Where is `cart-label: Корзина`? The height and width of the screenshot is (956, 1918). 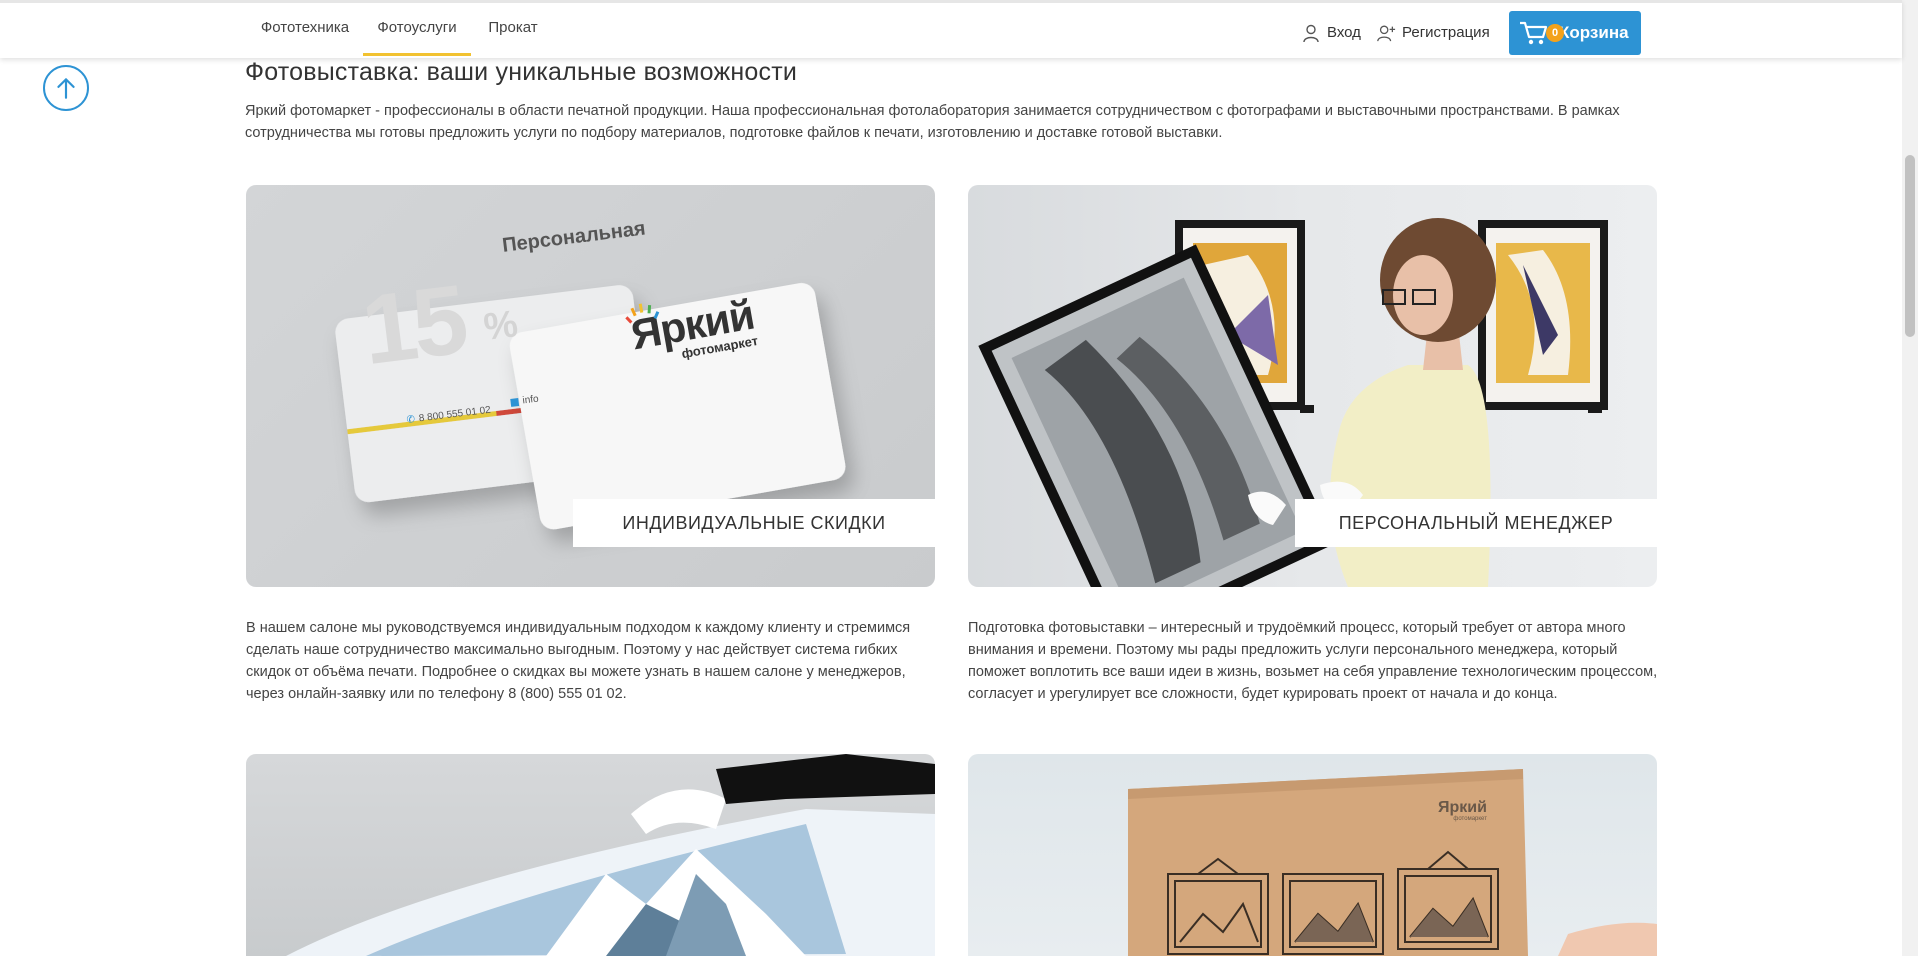
cart-label: Корзина is located at coordinates (1594, 32).